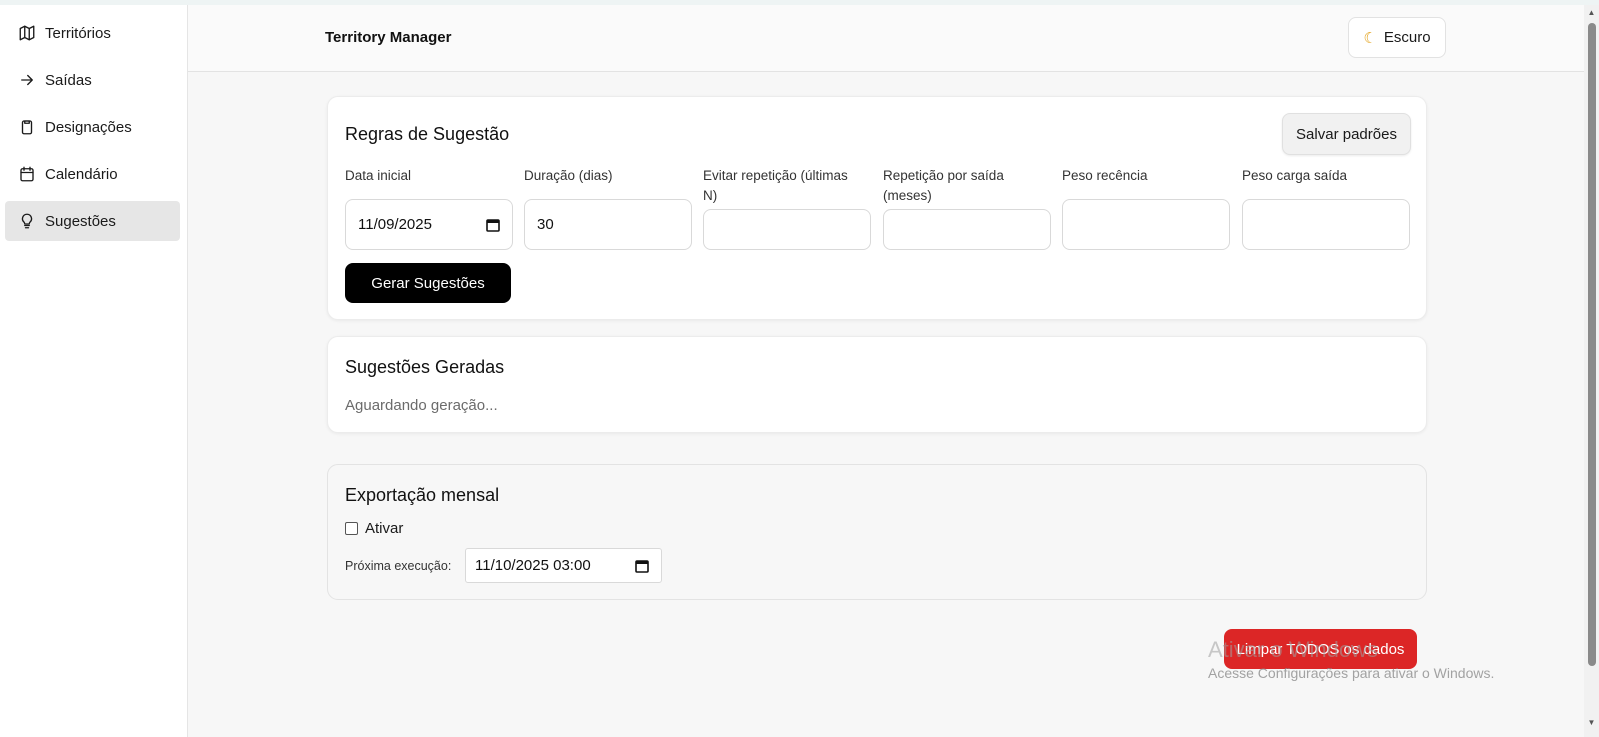  Describe the element at coordinates (775, 185) in the screenshot. I see `avoid-repeat-label: Evitar repetição (últimas N)` at that location.